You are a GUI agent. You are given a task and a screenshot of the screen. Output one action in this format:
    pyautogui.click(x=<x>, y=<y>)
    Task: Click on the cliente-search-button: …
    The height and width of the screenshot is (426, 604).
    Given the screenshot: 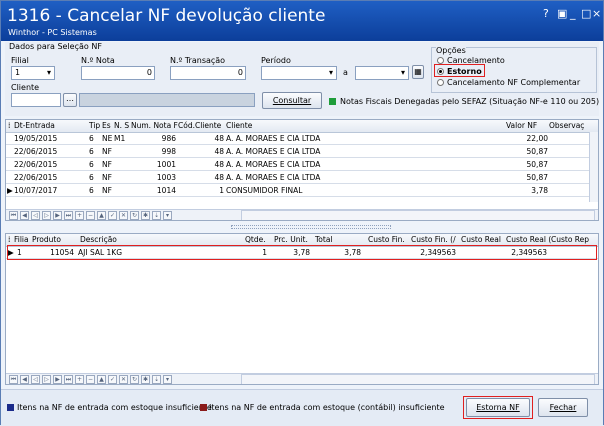 What is the action you would take?
    pyautogui.click(x=70, y=100)
    